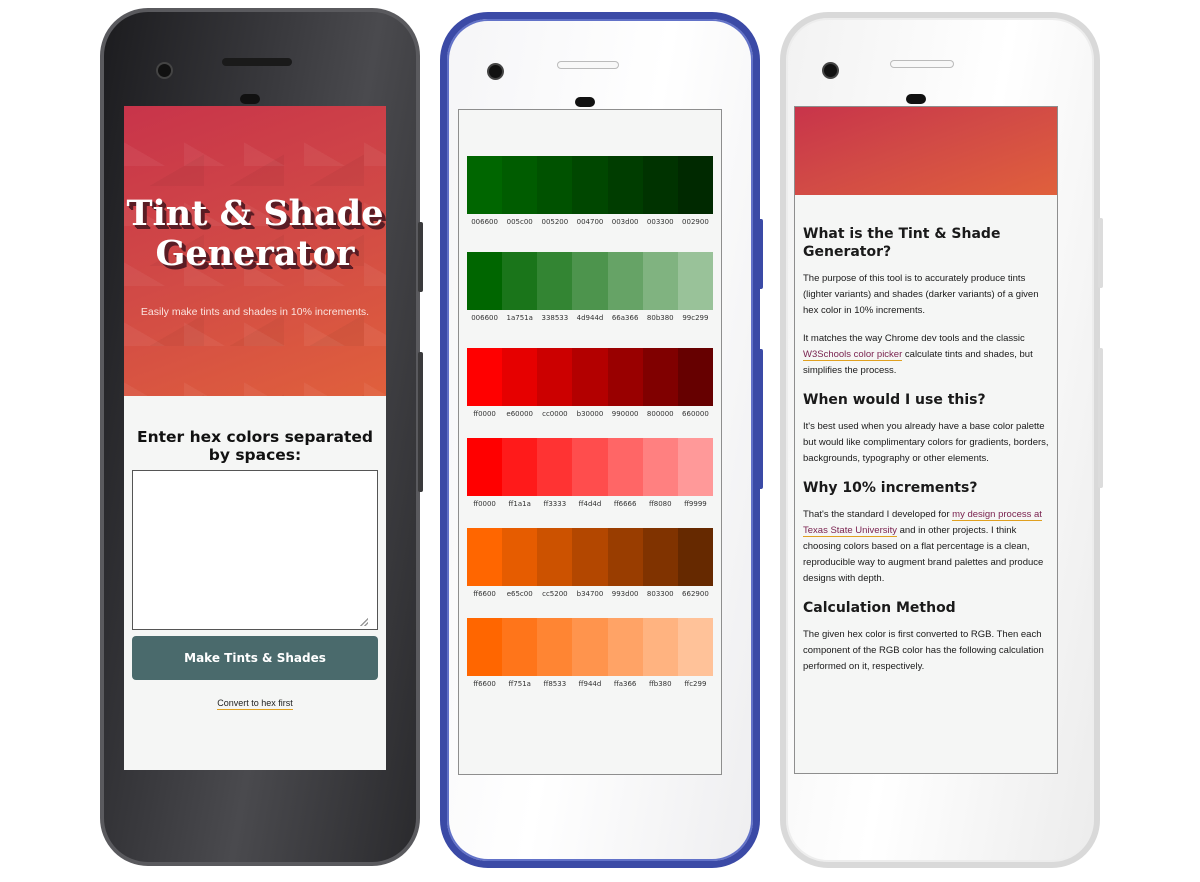 The image size is (1200, 882). Describe the element at coordinates (660, 414) in the screenshot. I see `hex-code-label: 800000` at that location.